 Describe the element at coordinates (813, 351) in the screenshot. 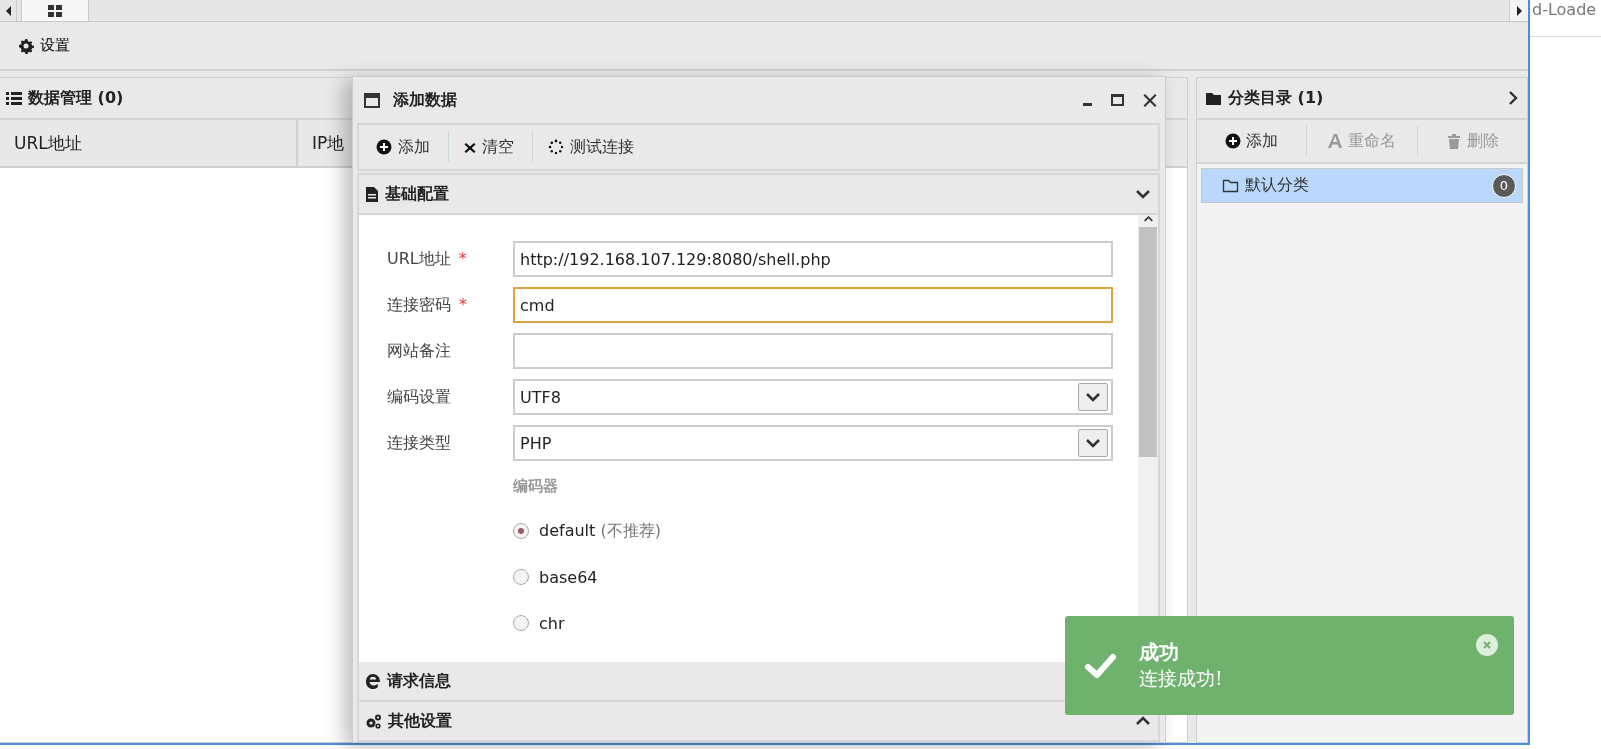

I see `input-field` at that location.